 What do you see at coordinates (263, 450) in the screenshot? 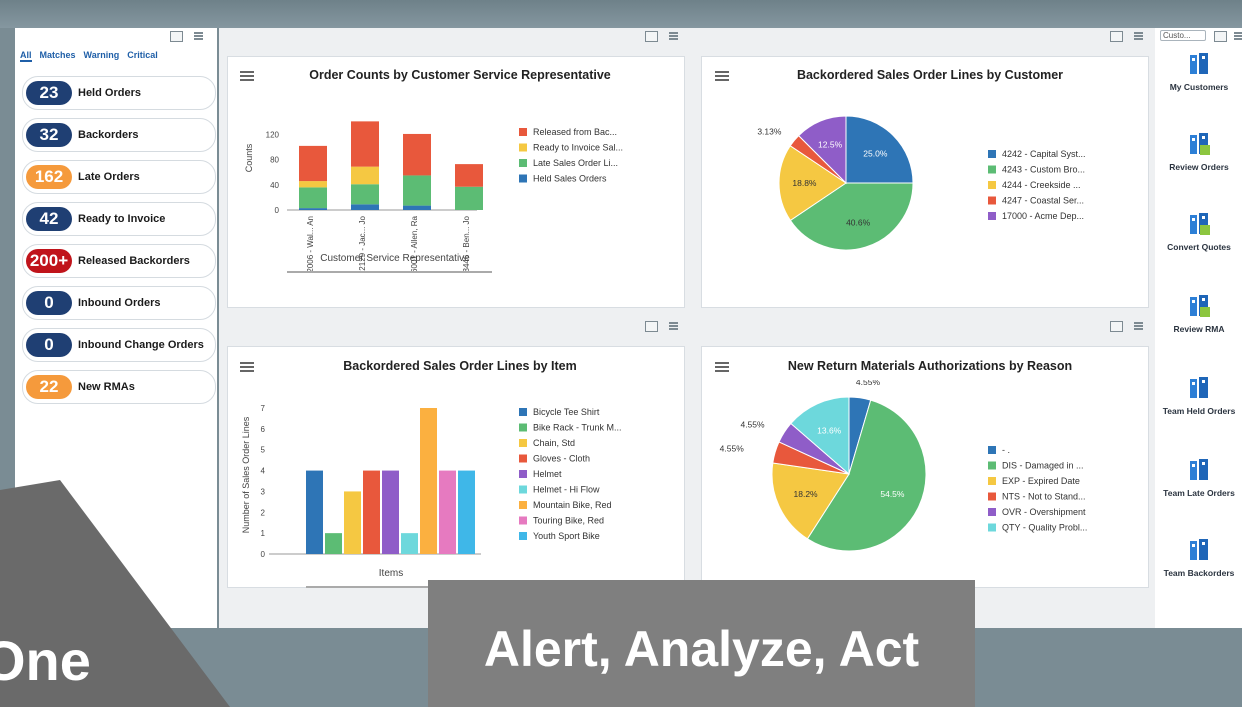
I see `y-tick-label: 5` at bounding box center [263, 450].